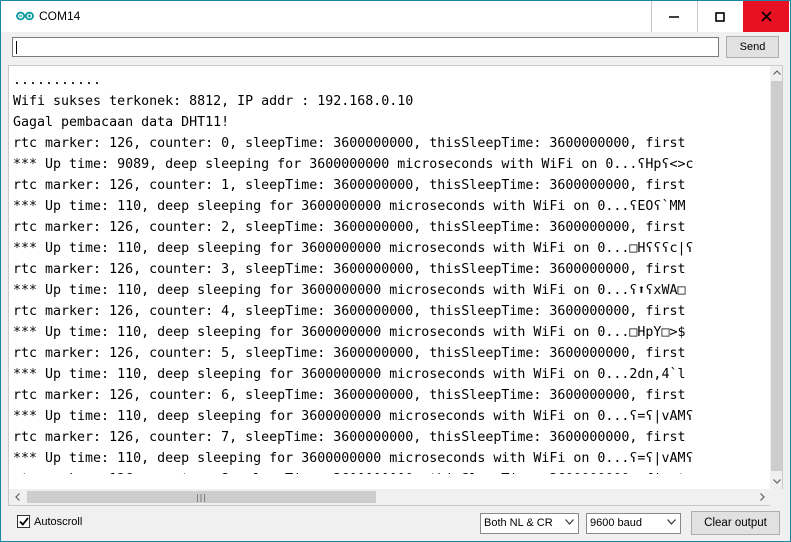 Image resolution: width=791 pixels, height=542 pixels. I want to click on maximize-icon, so click(720, 16).